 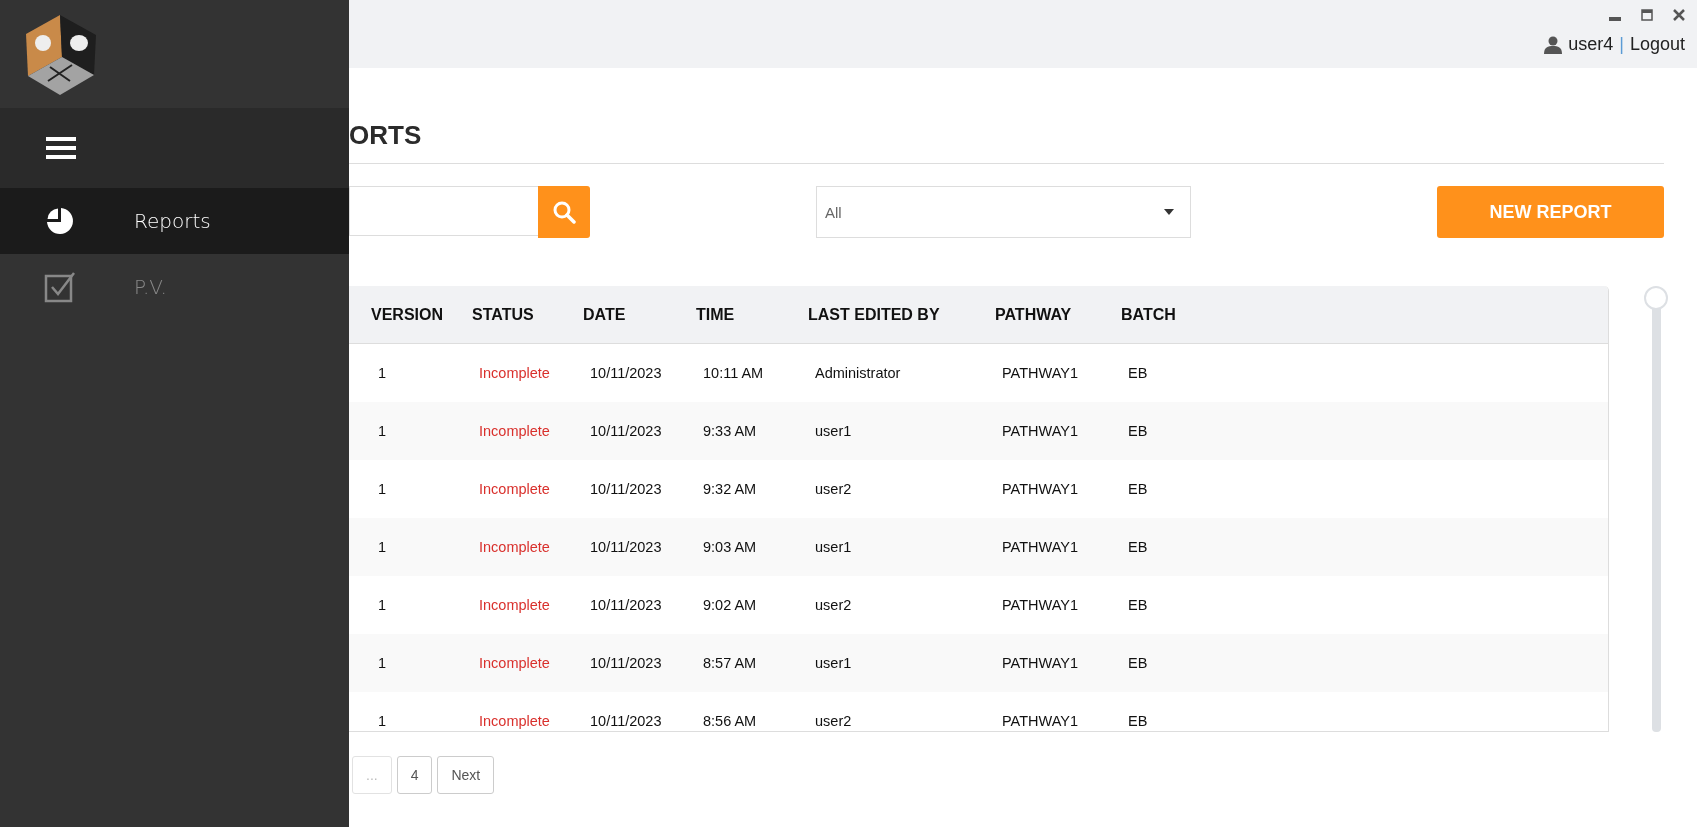 I want to click on page-button: Next, so click(x=466, y=775).